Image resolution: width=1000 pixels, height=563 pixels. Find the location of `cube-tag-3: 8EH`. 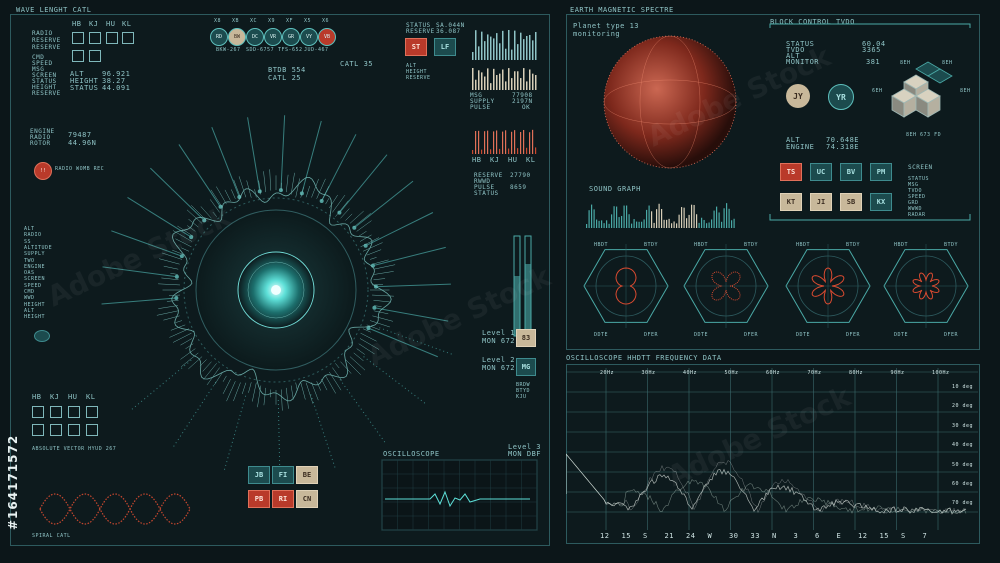

cube-tag-3: 8EH is located at coordinates (965, 91).